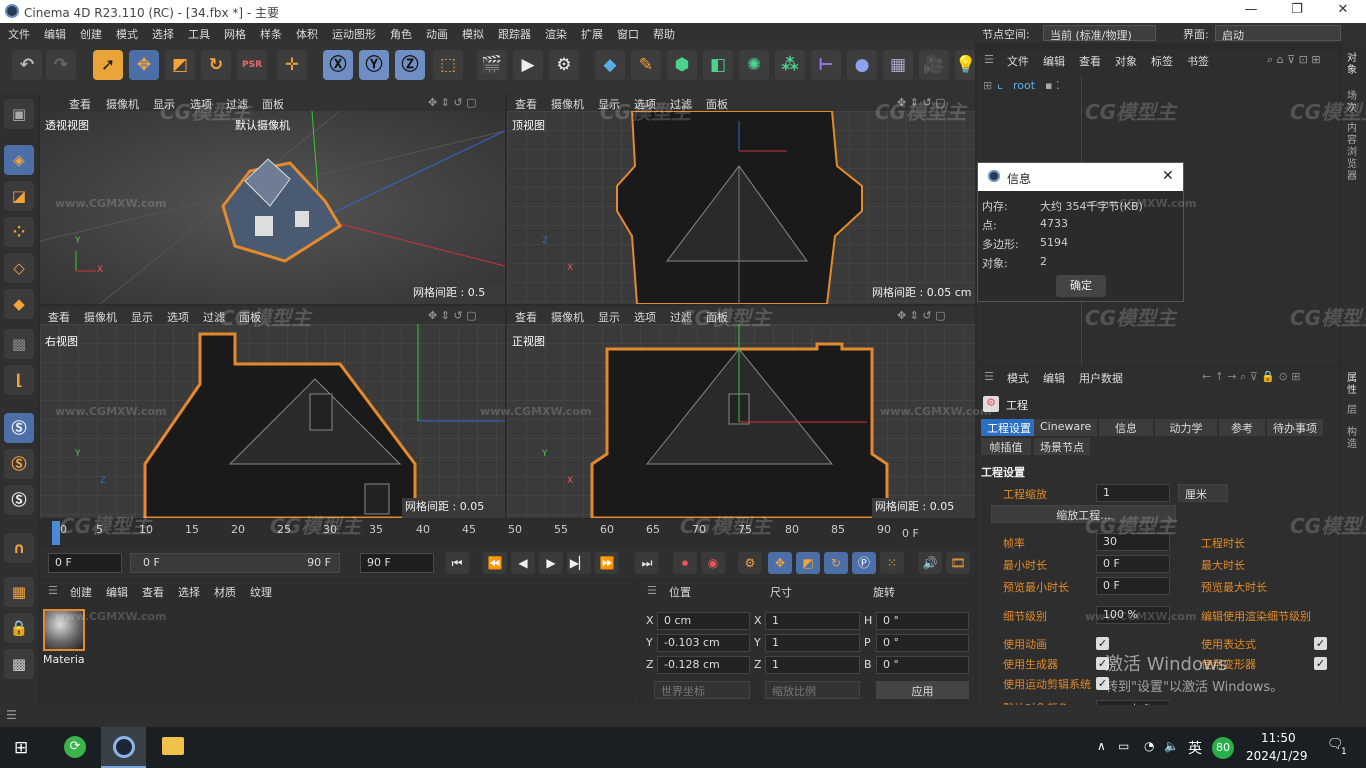 Image resolution: width=1366 pixels, height=768 pixels. What do you see at coordinates (808, 563) in the screenshot?
I see `key-scale-icon: ◩` at bounding box center [808, 563].